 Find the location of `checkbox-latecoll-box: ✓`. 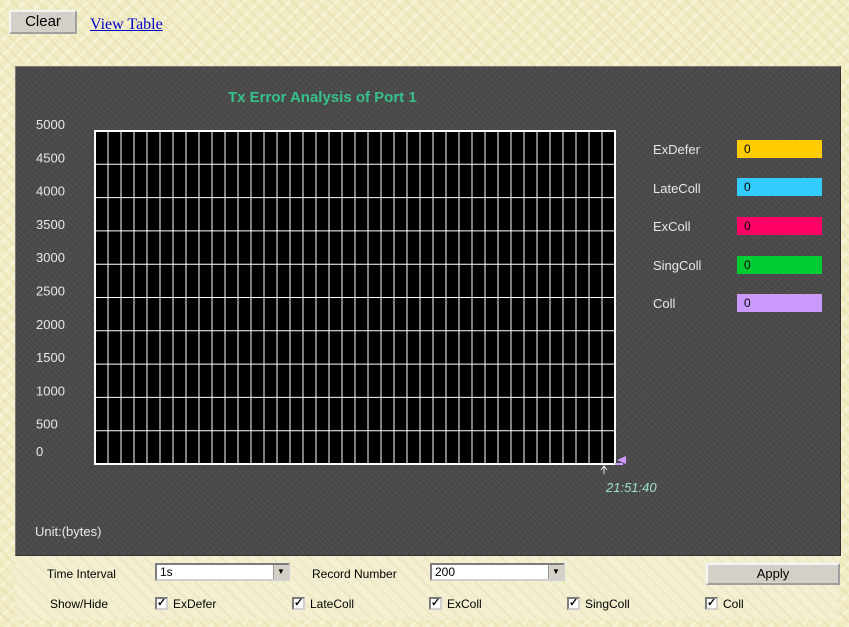

checkbox-latecoll-box: ✓ is located at coordinates (298, 604).